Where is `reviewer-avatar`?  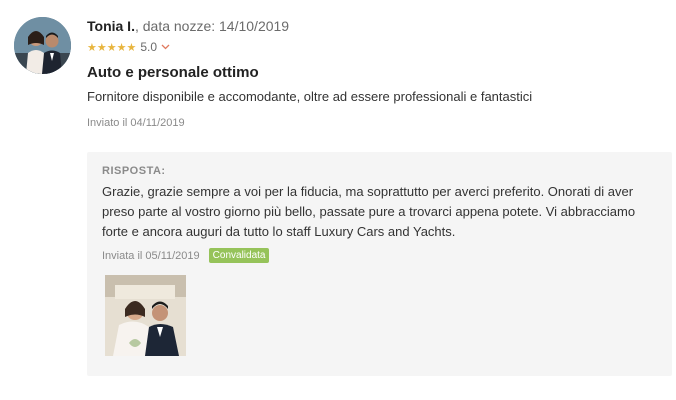 reviewer-avatar is located at coordinates (42, 45).